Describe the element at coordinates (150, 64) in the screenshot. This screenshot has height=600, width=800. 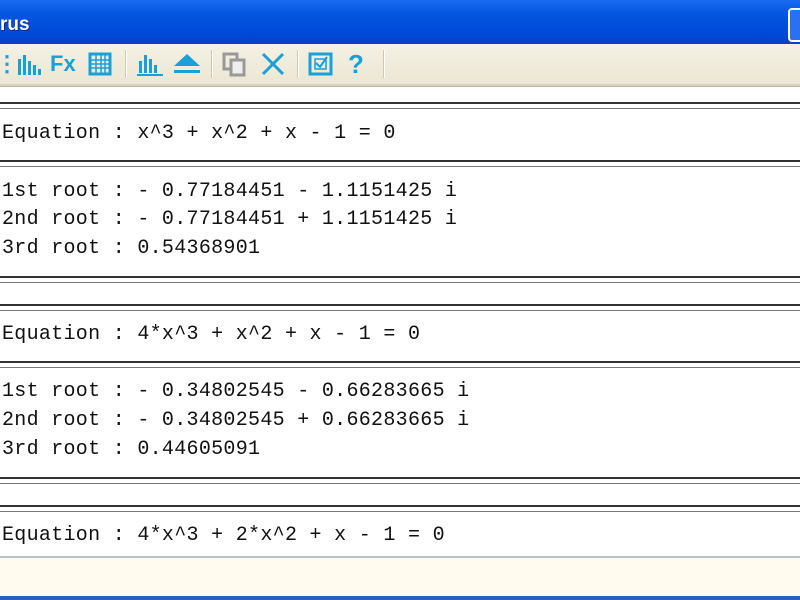
I see `histogram-icon` at that location.